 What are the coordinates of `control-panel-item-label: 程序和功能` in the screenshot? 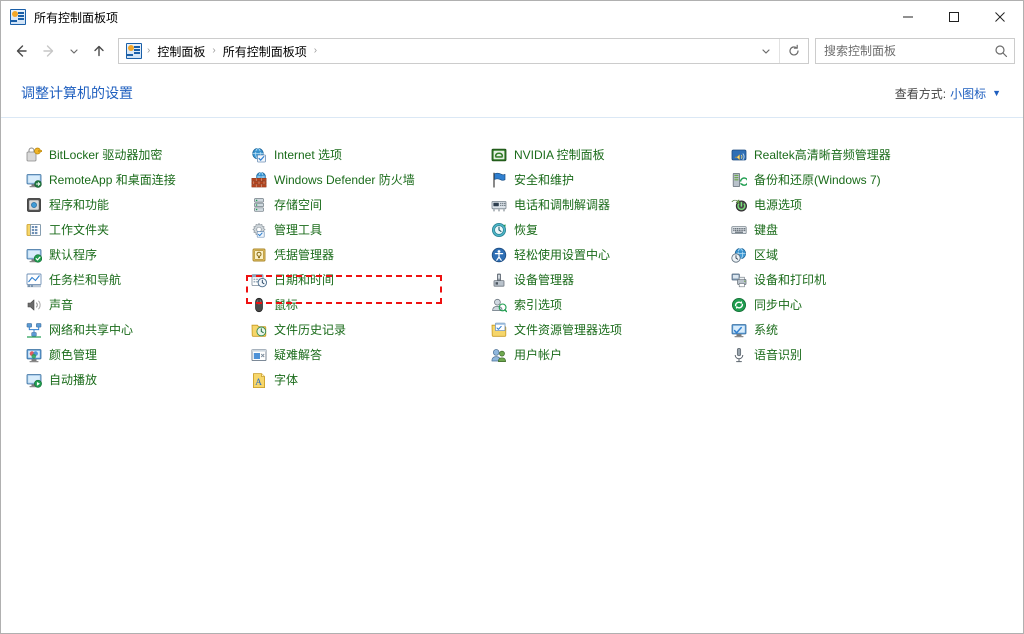 It's located at (79, 204).